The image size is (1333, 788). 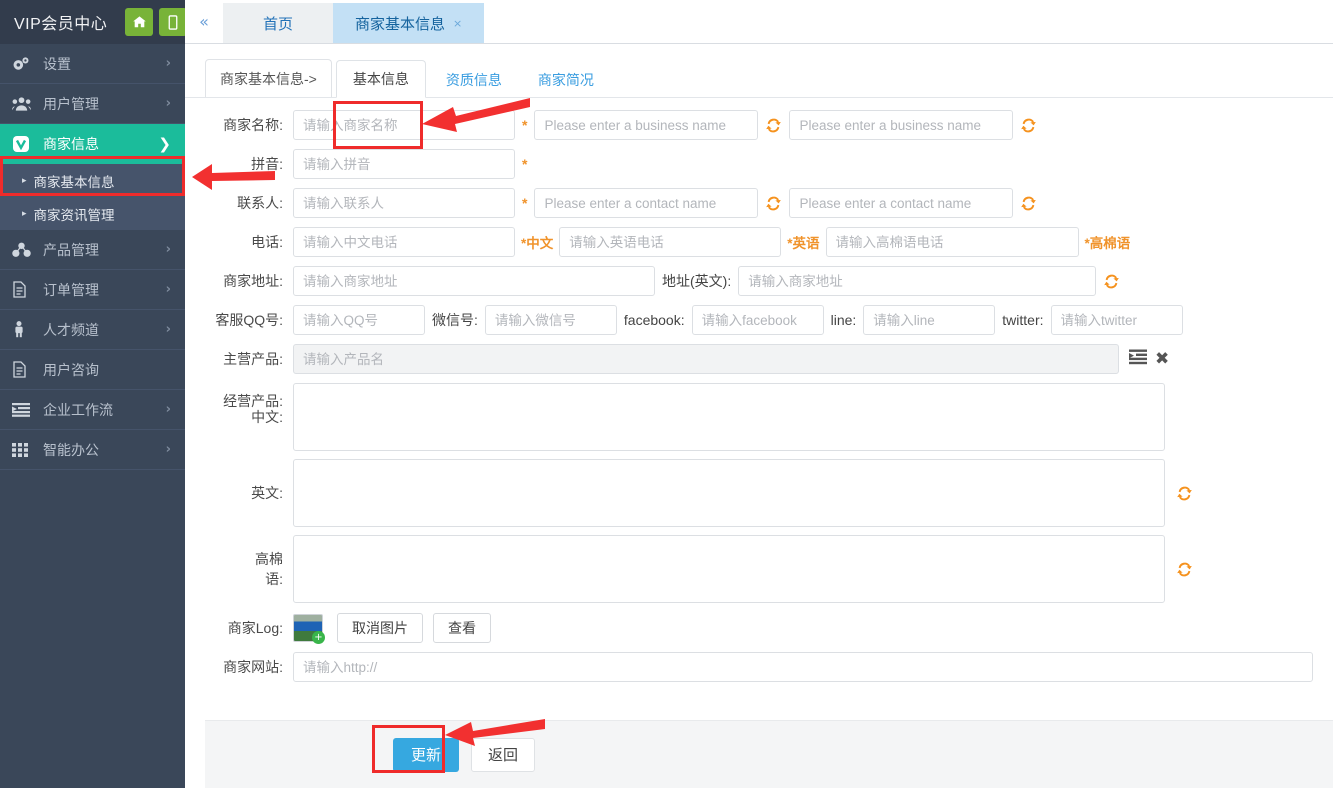 What do you see at coordinates (952, 242) in the screenshot?
I see `phone-kh-input` at bounding box center [952, 242].